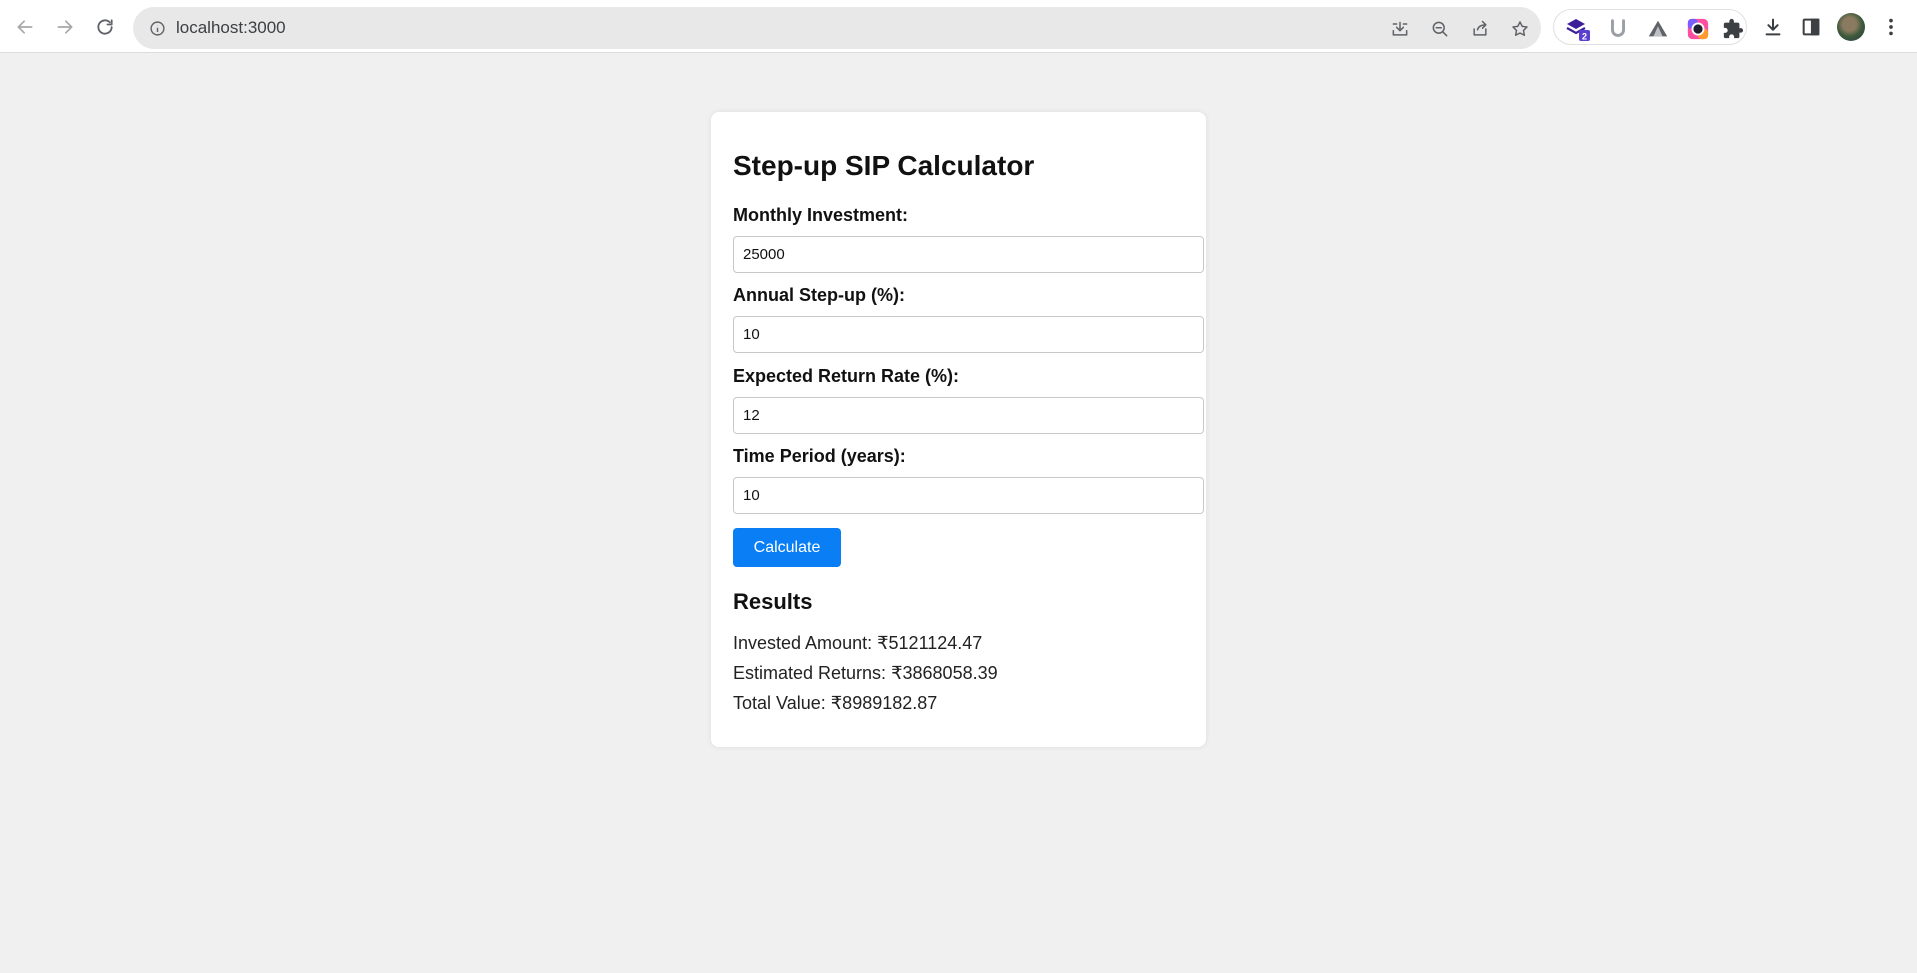 The image size is (1917, 973). I want to click on reload-icon, so click(105, 27).